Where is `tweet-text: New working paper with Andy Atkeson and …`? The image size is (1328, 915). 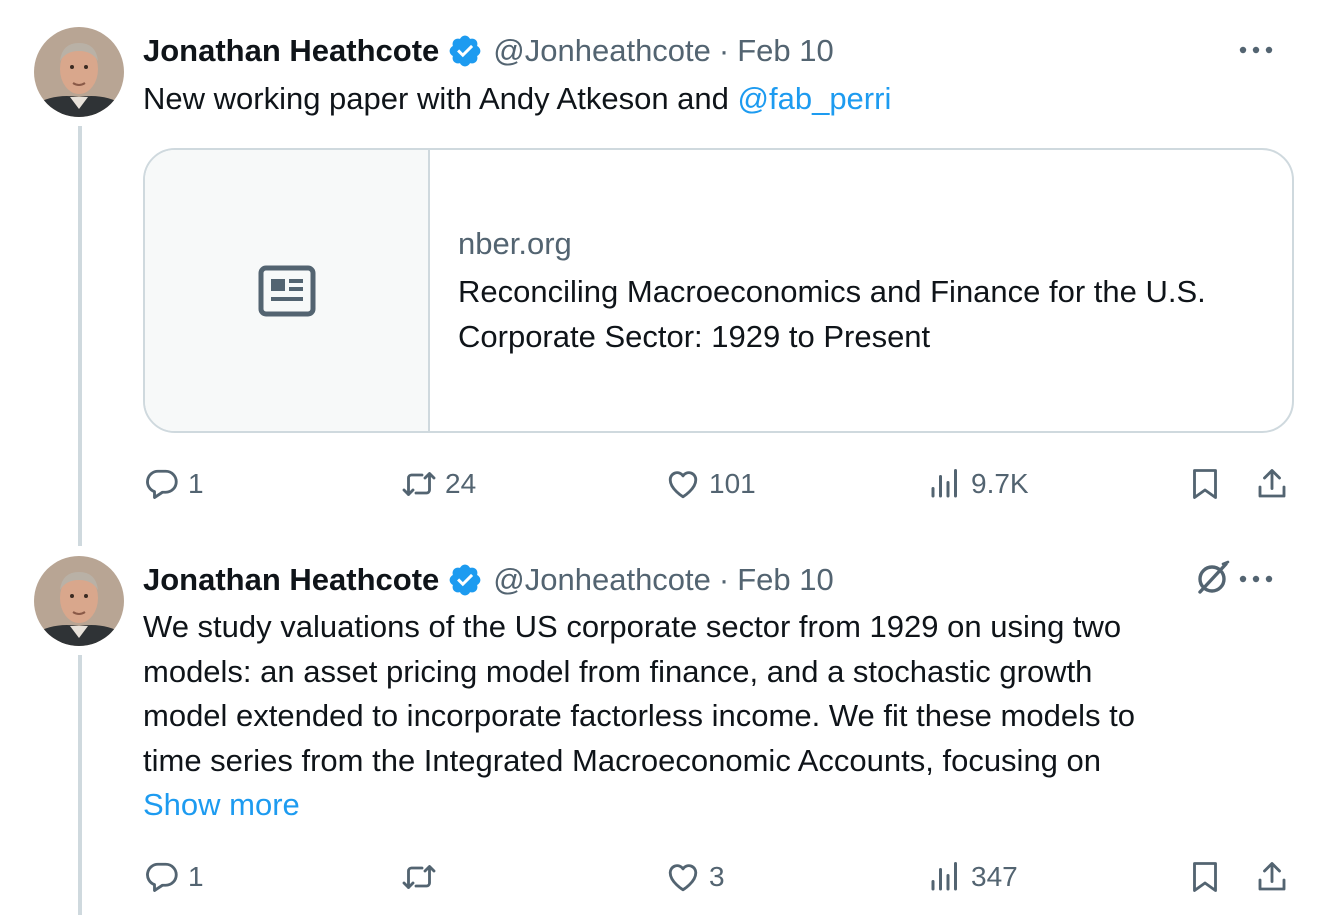 tweet-text: New working paper with Andy Atkeson and … is located at coordinates (718, 99).